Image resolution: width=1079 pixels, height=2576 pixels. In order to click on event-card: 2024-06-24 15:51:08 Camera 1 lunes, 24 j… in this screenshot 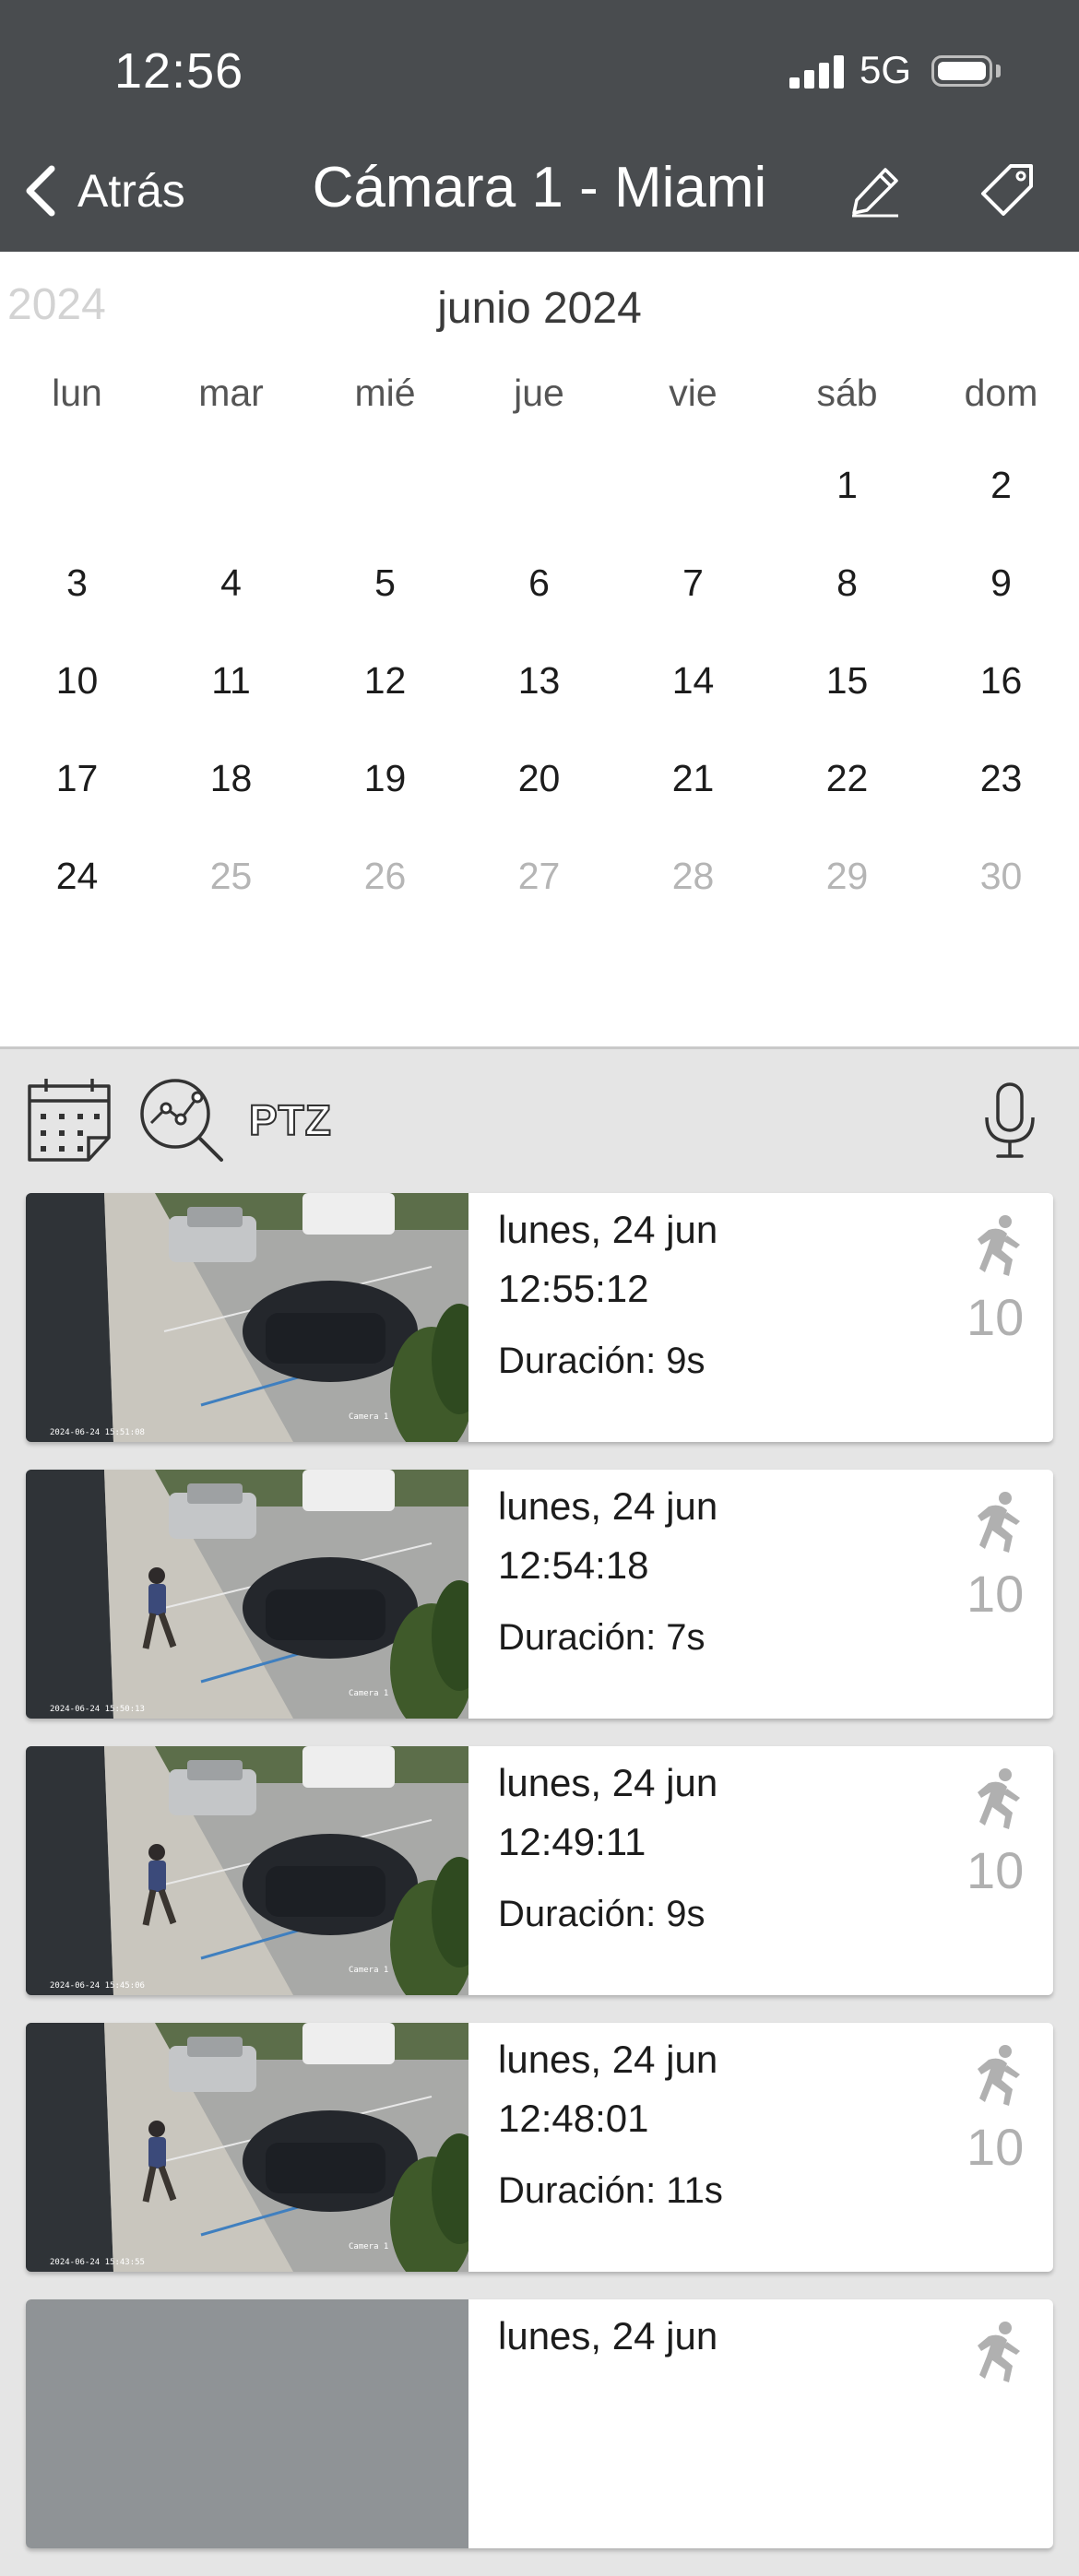, I will do `click(539, 1317)`.